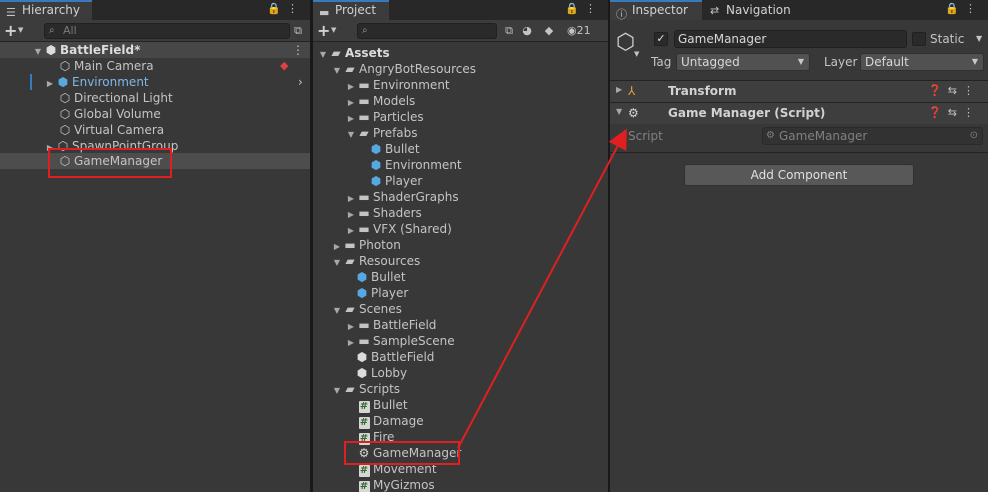 The image size is (988, 492). I want to click on hierarchy-item-main-camera: ⬡ Main Camera, so click(106, 66).